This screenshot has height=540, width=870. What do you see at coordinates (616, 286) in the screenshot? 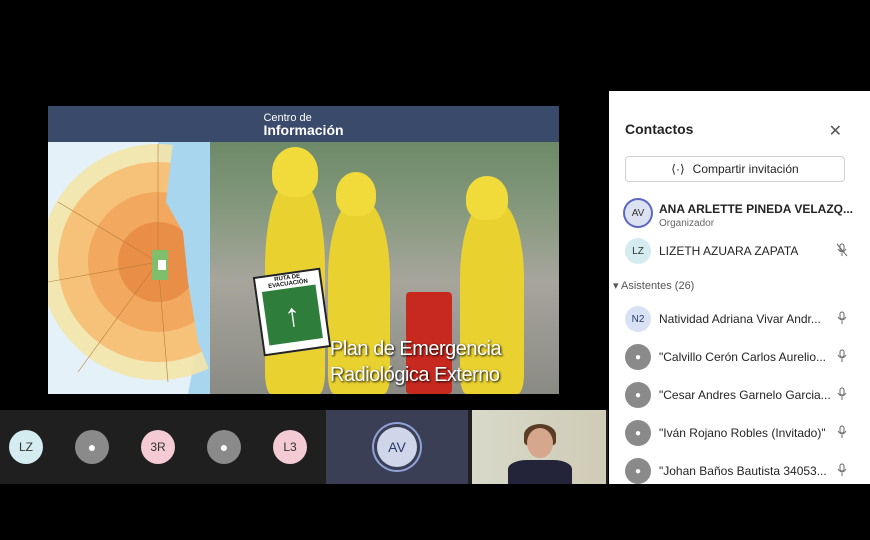
I see `chevron-down-icon: ▾` at bounding box center [616, 286].